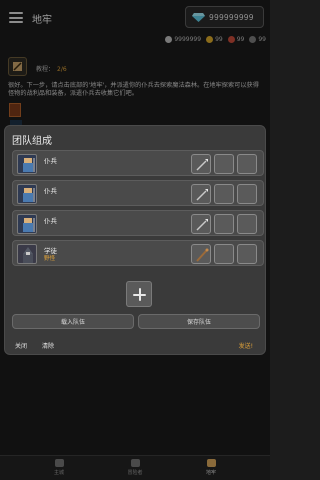  What do you see at coordinates (199, 321) in the screenshot?
I see `save-party-button: 保存队伍` at bounding box center [199, 321].